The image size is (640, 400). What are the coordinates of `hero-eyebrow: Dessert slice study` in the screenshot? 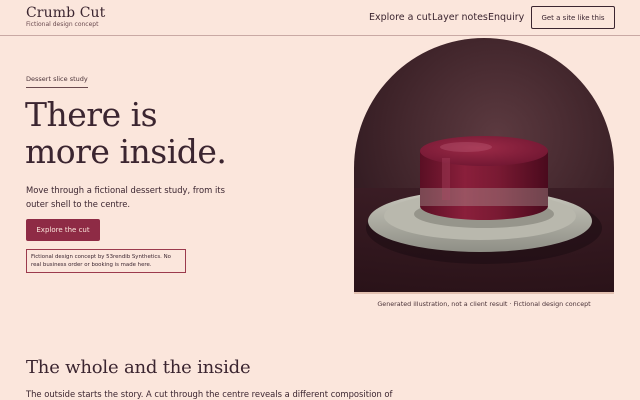 It's located at (57, 81).